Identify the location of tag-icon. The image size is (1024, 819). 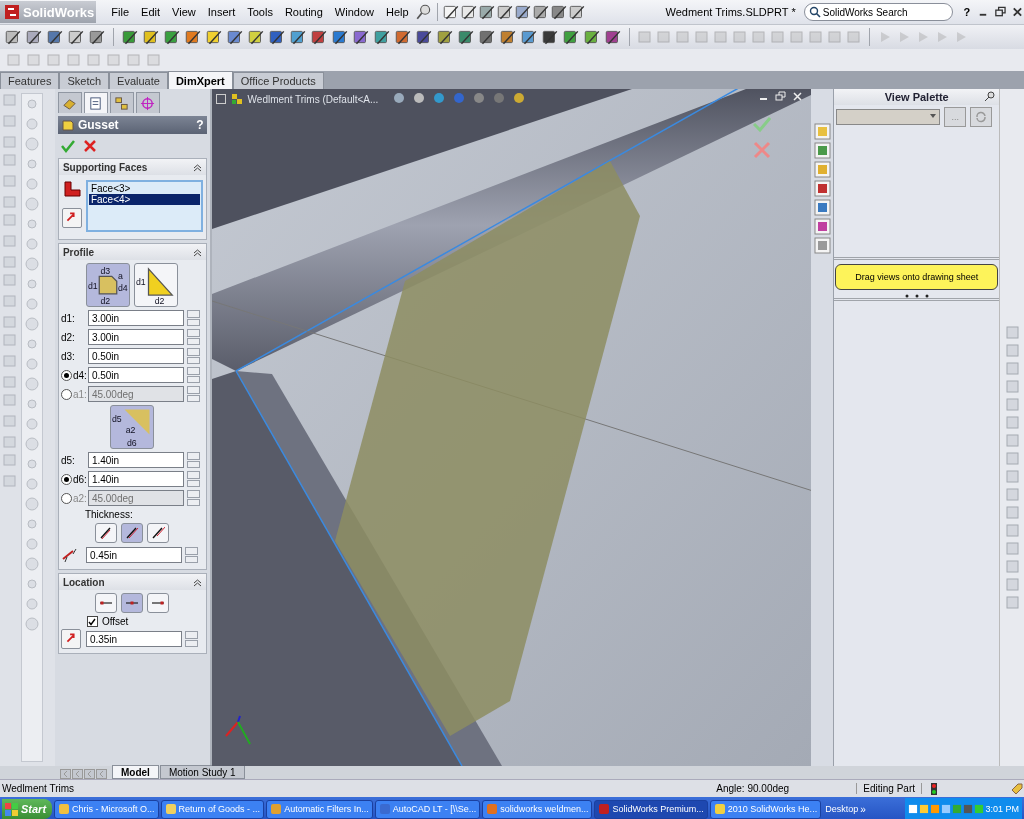
(1017, 788).